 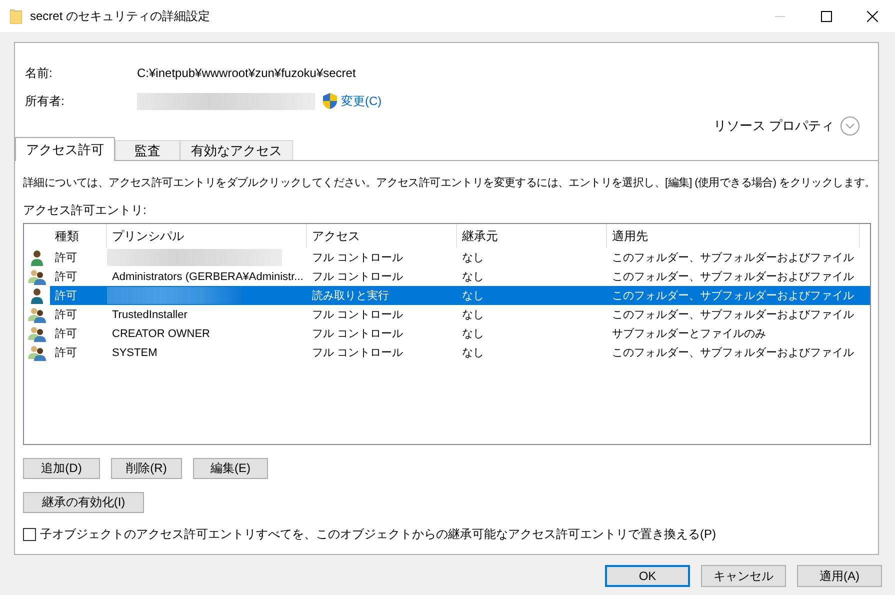 I want to click on folder-path: C:¥inetpub¥wwwroot¥zun¥fuzoku¥secret, so click(x=246, y=73).